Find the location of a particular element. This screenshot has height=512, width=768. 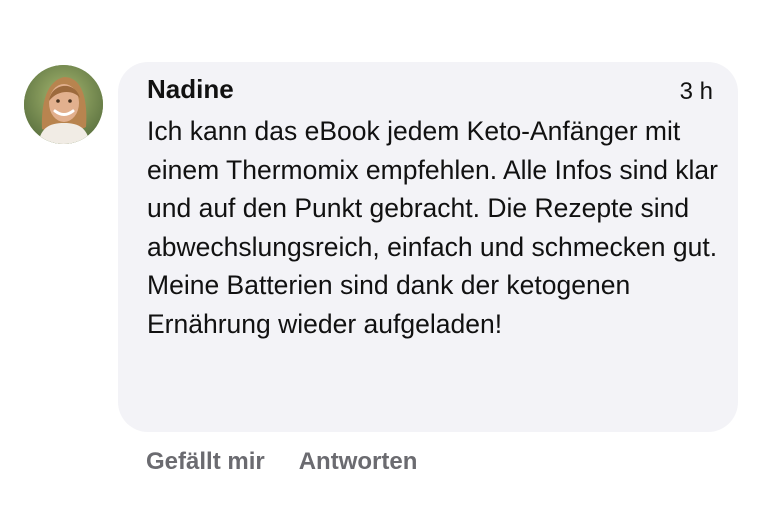

like-button: Gefällt mir is located at coordinates (205, 462).